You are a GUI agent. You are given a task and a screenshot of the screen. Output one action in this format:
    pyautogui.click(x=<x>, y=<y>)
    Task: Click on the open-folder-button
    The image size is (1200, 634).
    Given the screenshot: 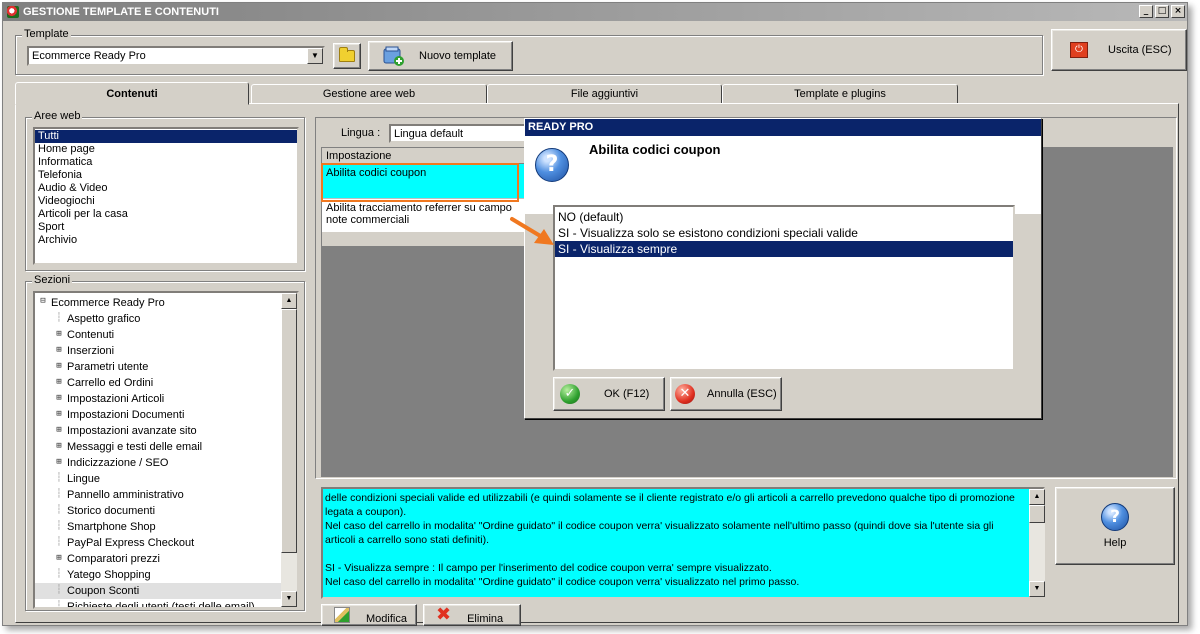 What is the action you would take?
    pyautogui.click(x=347, y=56)
    